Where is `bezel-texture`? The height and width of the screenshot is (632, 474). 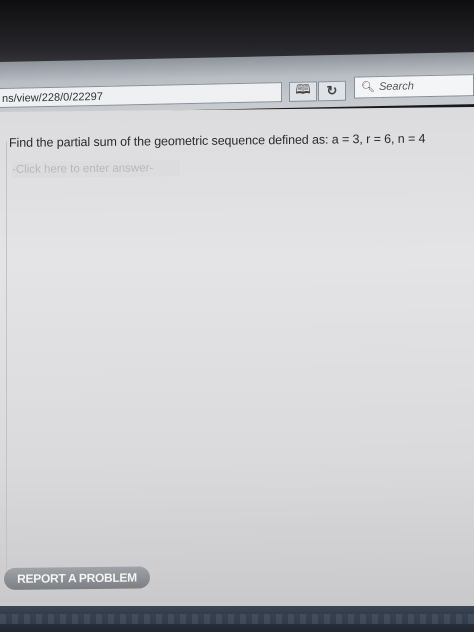 bezel-texture is located at coordinates (237, 619).